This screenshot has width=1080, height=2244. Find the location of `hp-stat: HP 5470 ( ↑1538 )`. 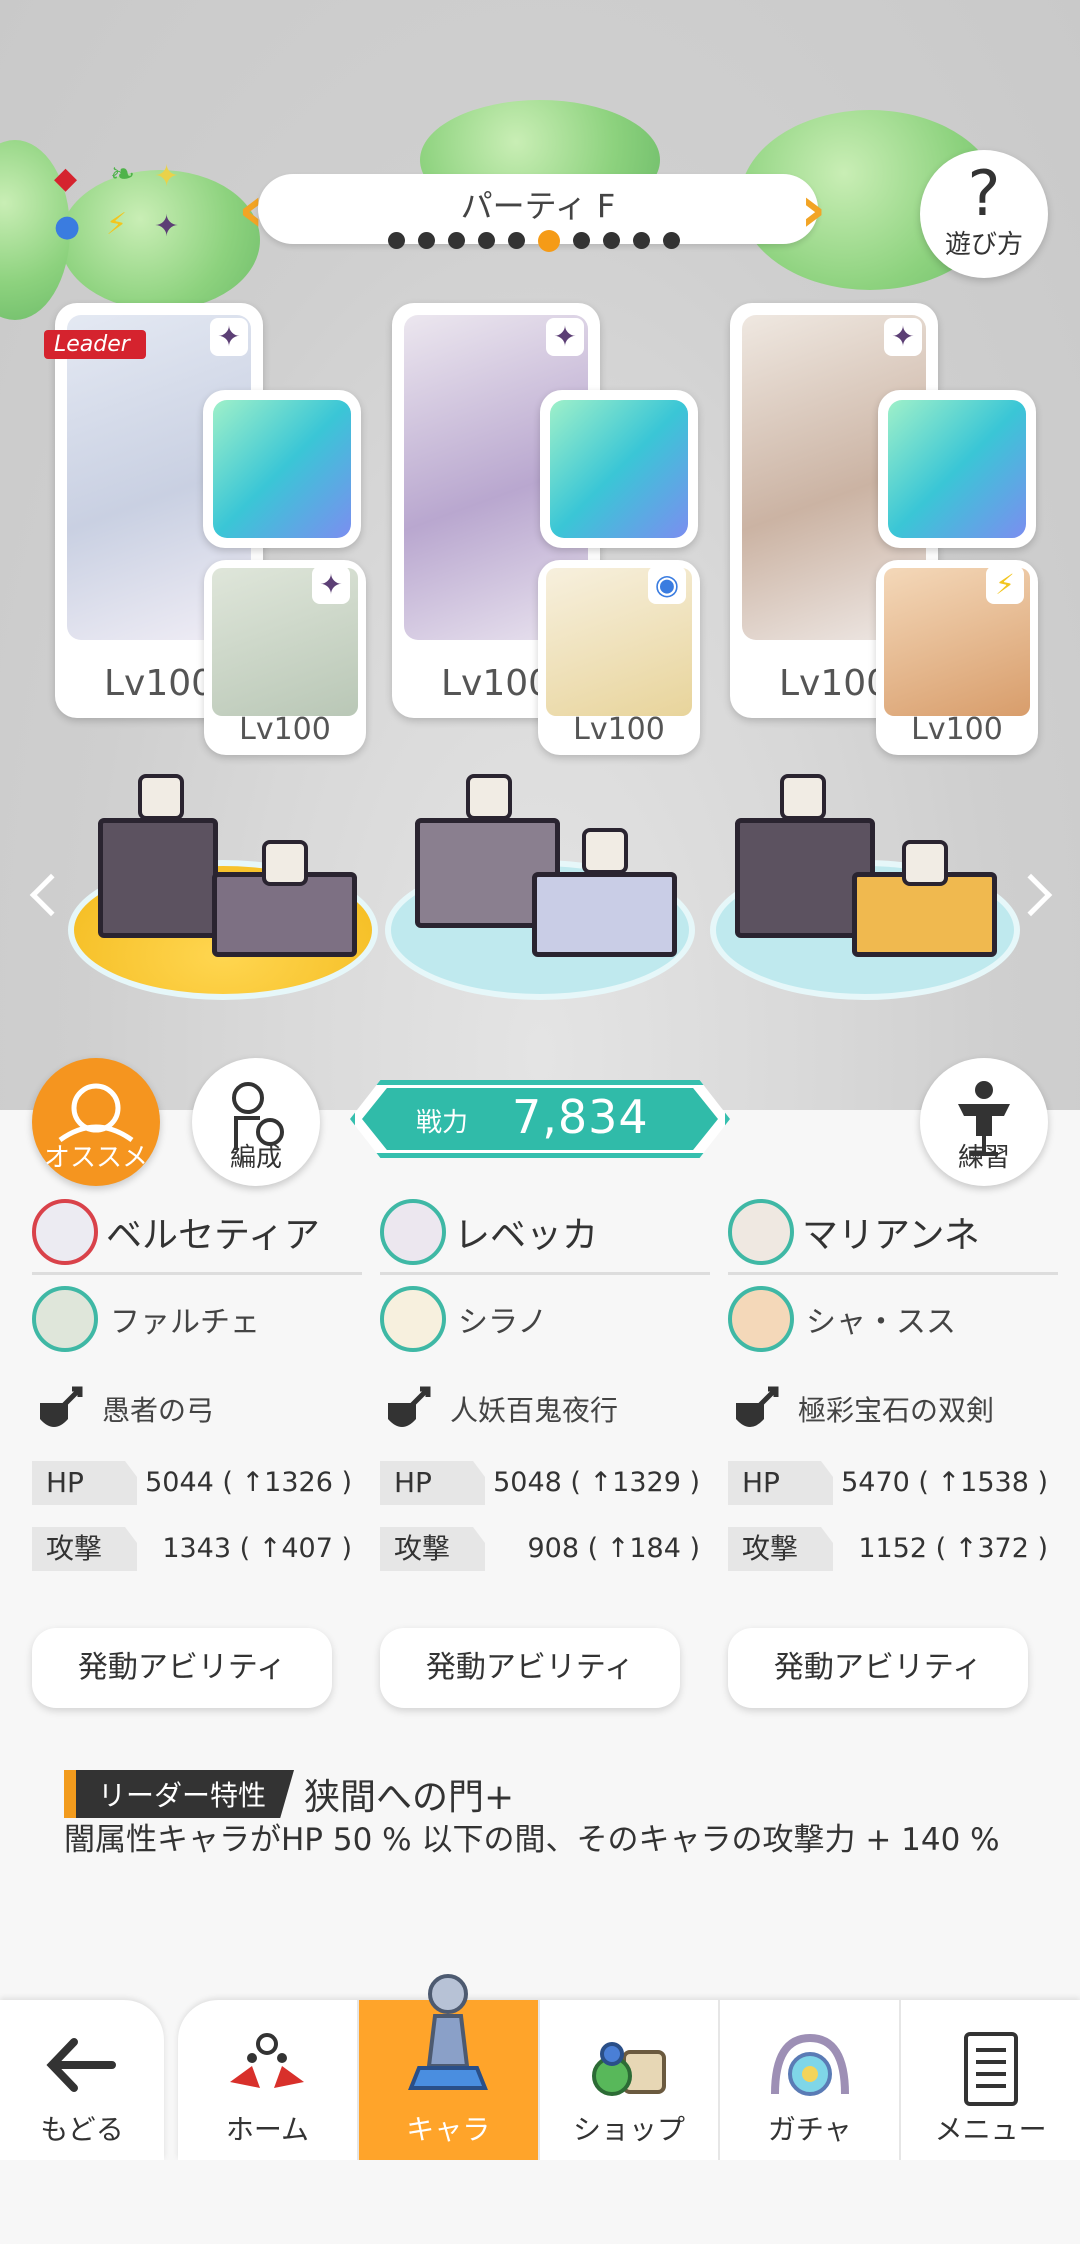

hp-stat: HP 5470 ( ↑1538 ) is located at coordinates (893, 1483).